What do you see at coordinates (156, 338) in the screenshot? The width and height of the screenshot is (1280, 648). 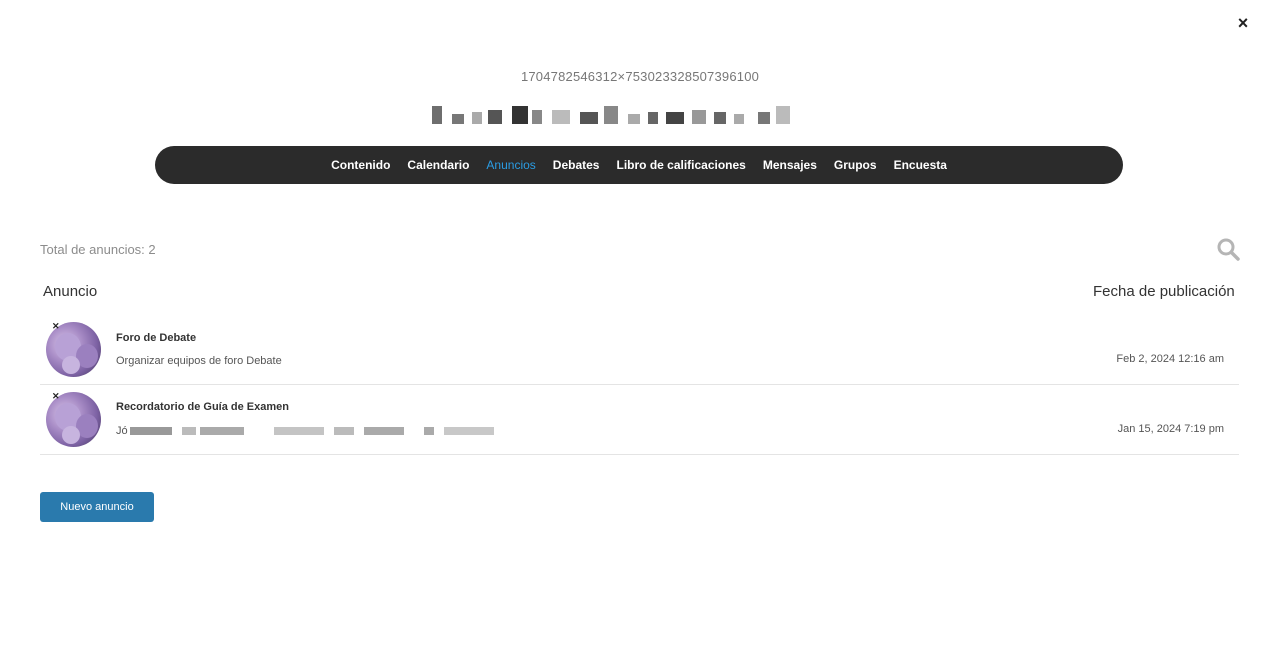 I see `announcement-title: Foro de Debate` at bounding box center [156, 338].